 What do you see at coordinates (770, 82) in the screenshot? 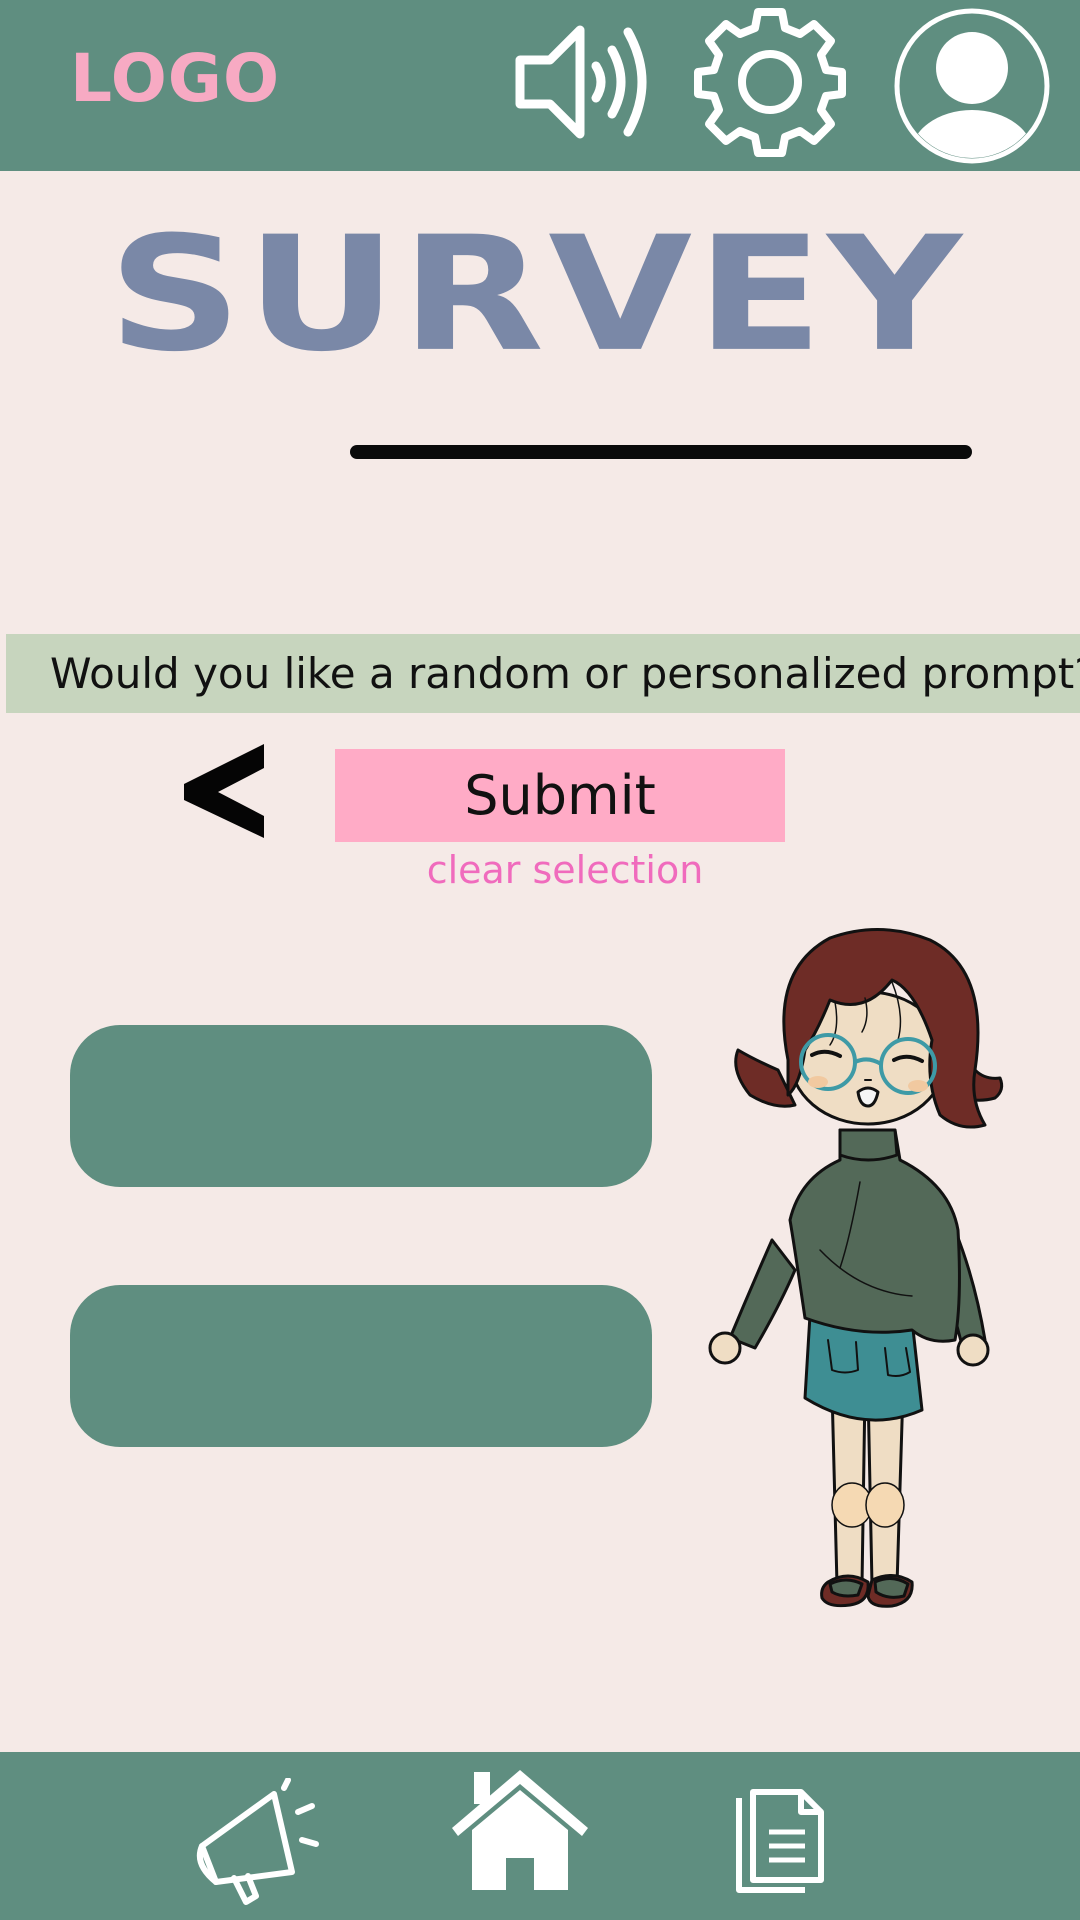
I see `gear-icon` at bounding box center [770, 82].